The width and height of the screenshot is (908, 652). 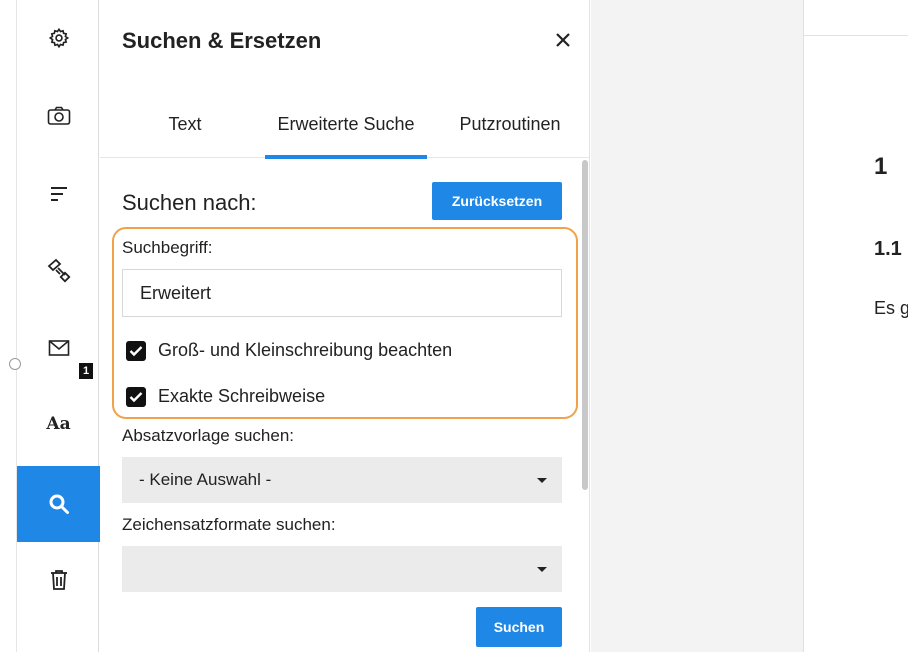 I want to click on trash-button, so click(x=58, y=580).